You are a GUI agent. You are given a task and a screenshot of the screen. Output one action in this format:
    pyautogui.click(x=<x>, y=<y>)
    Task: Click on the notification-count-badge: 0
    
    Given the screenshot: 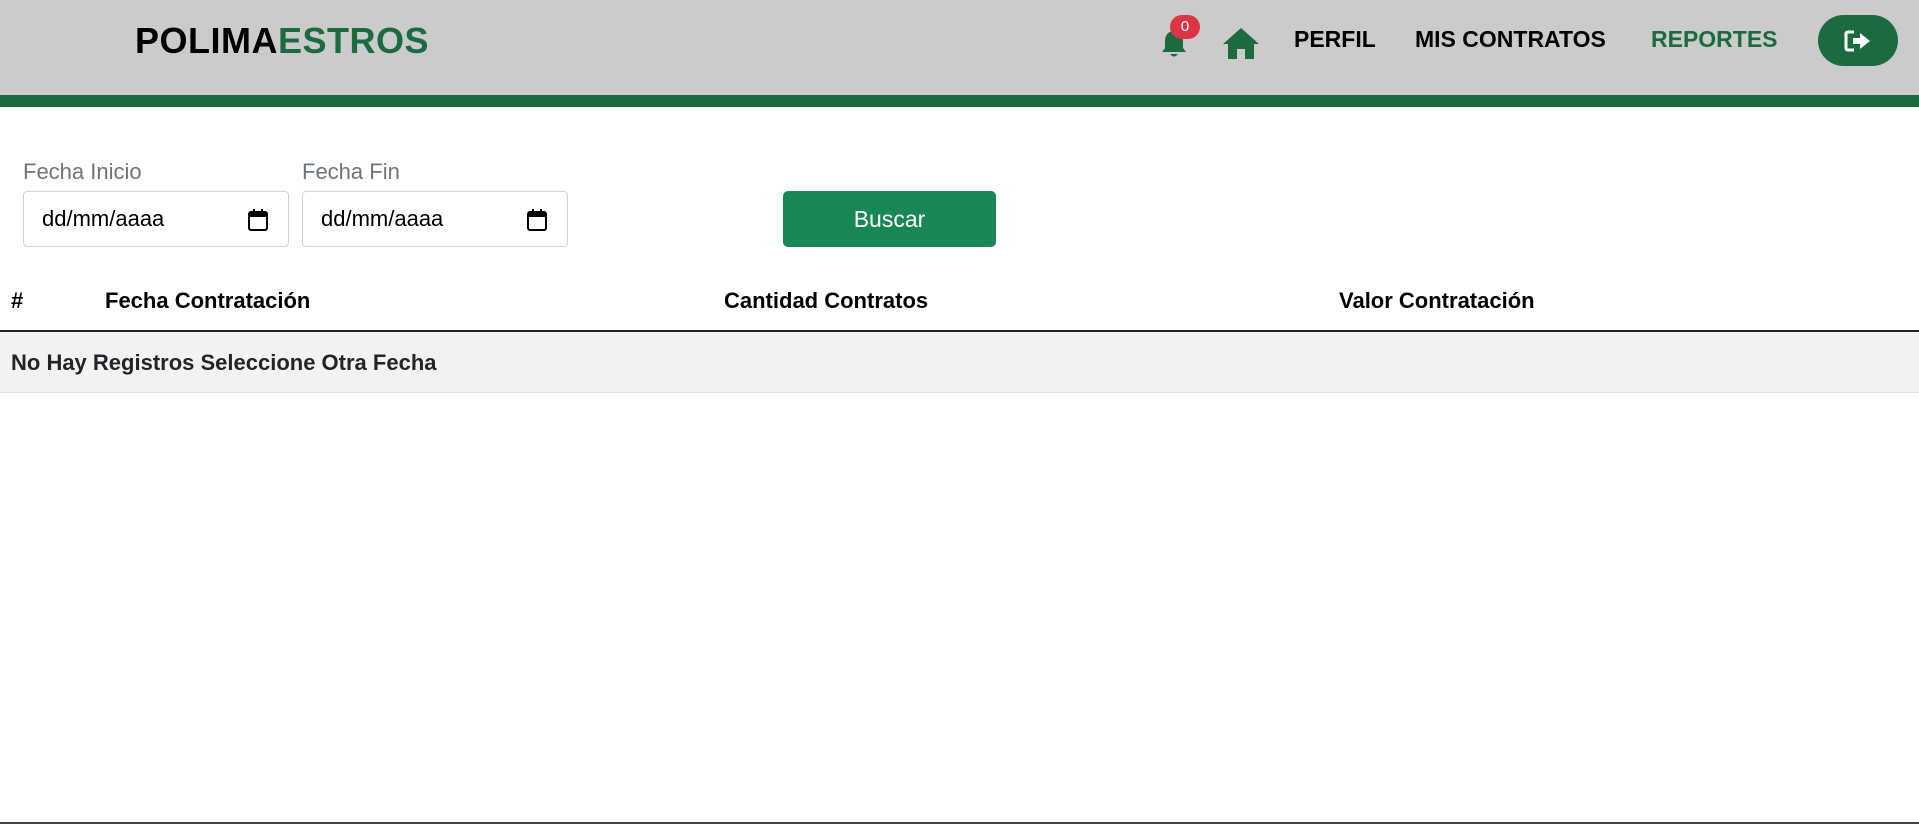 What is the action you would take?
    pyautogui.click(x=1185, y=27)
    